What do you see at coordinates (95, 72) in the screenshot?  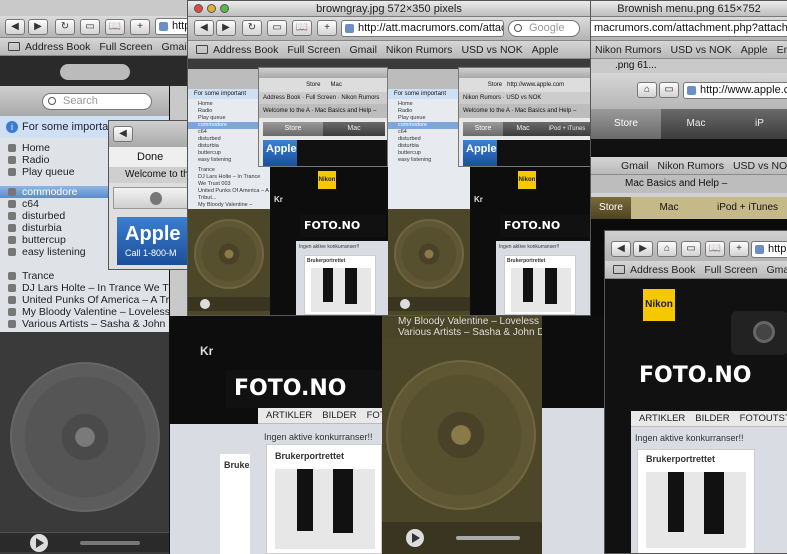 I see `transport-buttons` at bounding box center [95, 72].